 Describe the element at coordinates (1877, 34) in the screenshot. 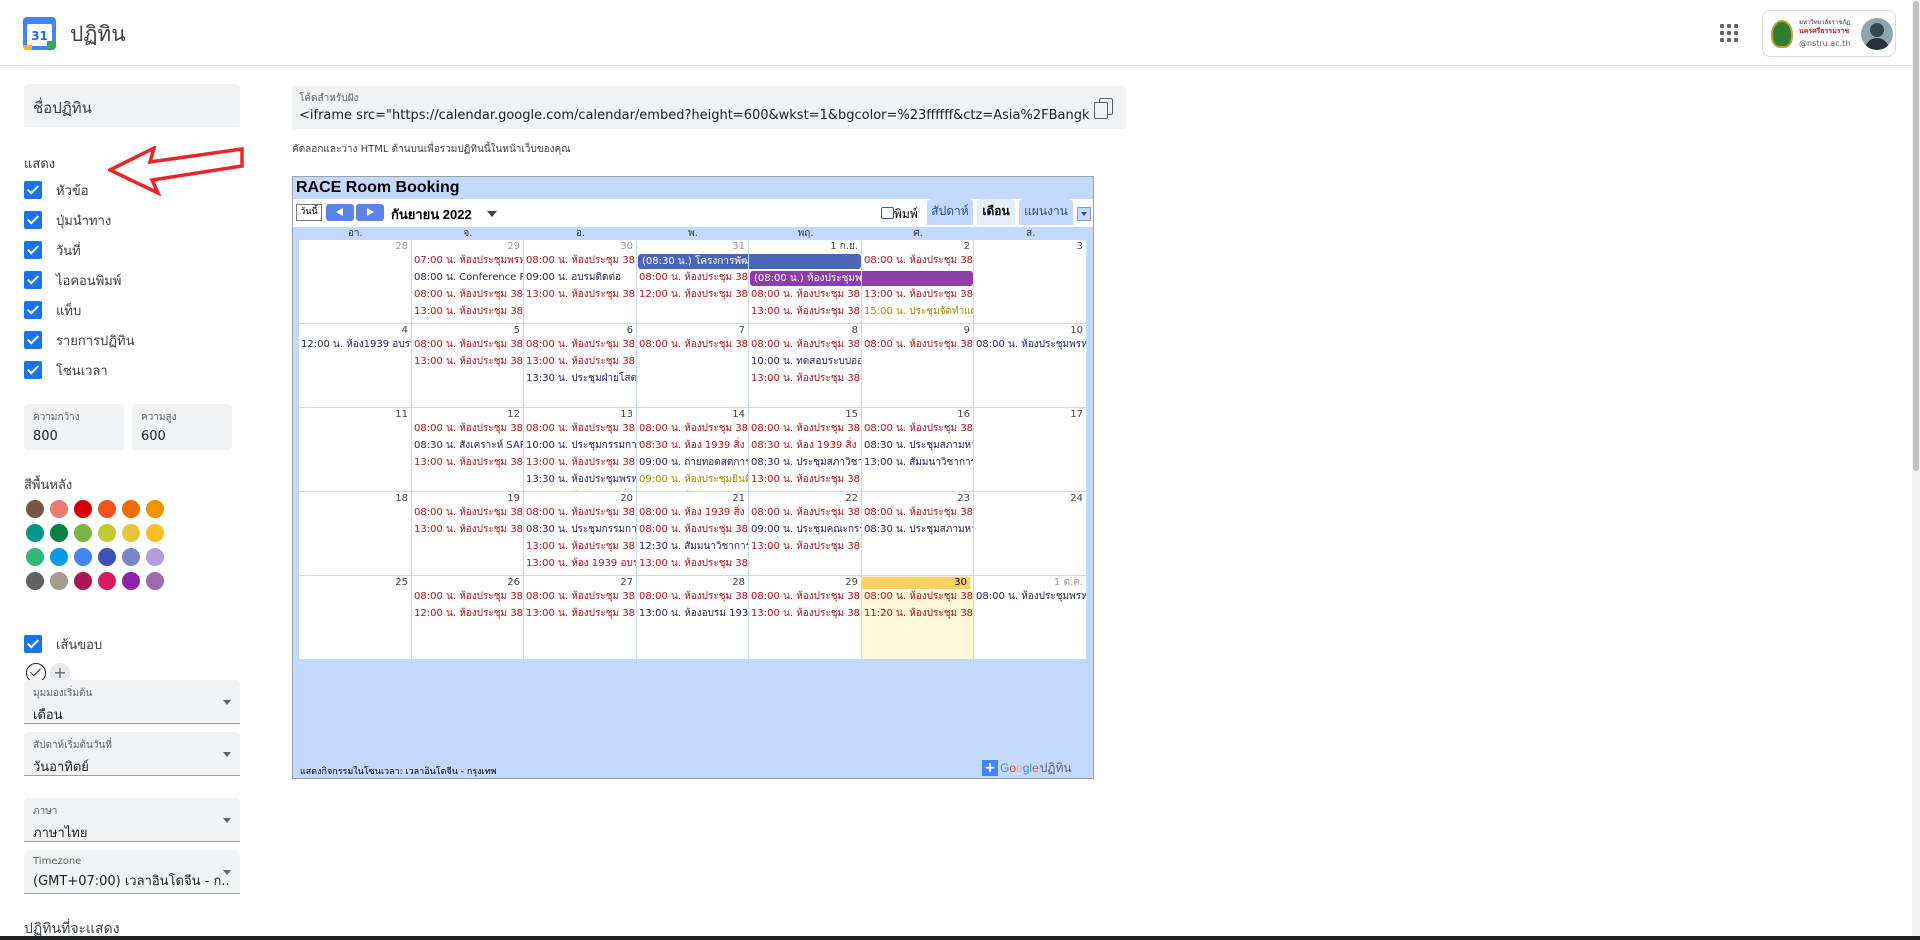

I see `avatar` at that location.